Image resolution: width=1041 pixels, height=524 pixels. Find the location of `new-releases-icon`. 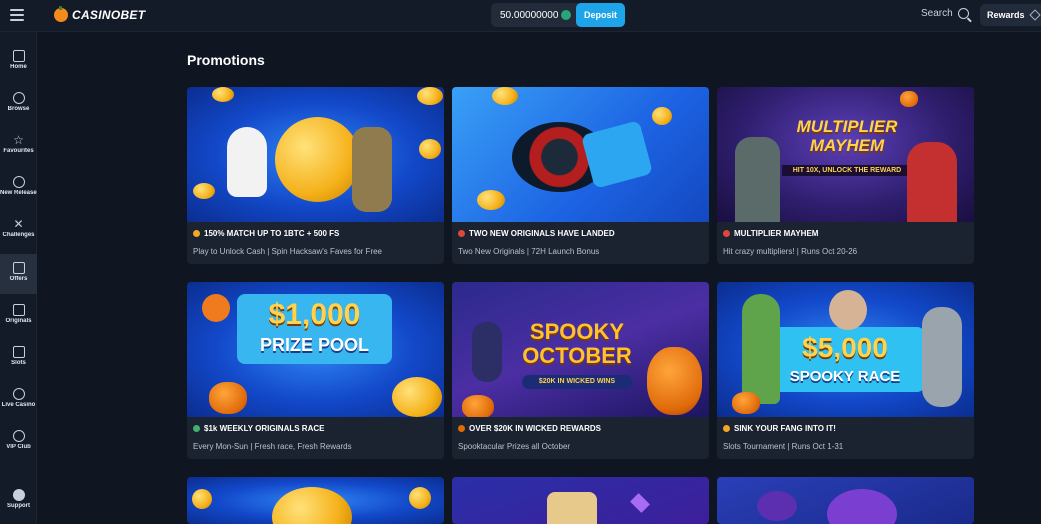

new-releases-icon is located at coordinates (18, 182).